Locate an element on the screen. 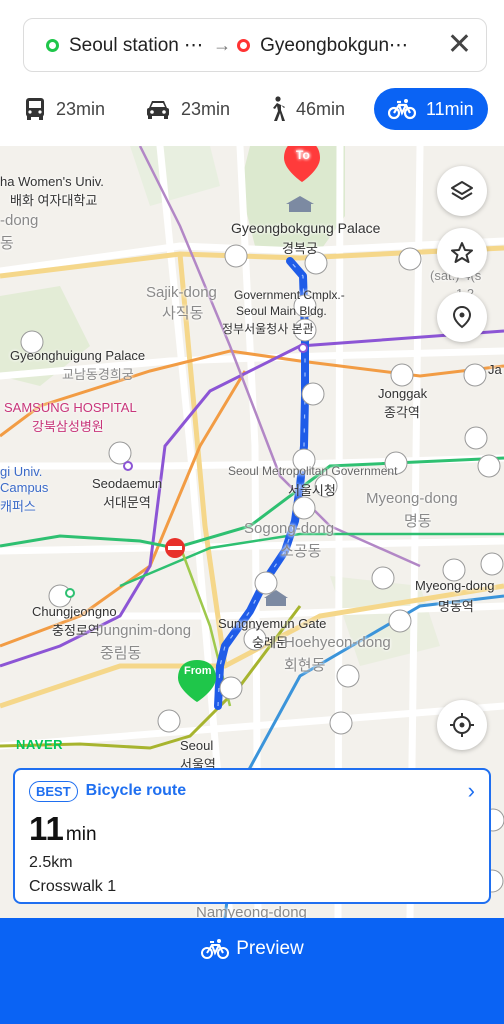  destination-dot-icon is located at coordinates (244, 45).